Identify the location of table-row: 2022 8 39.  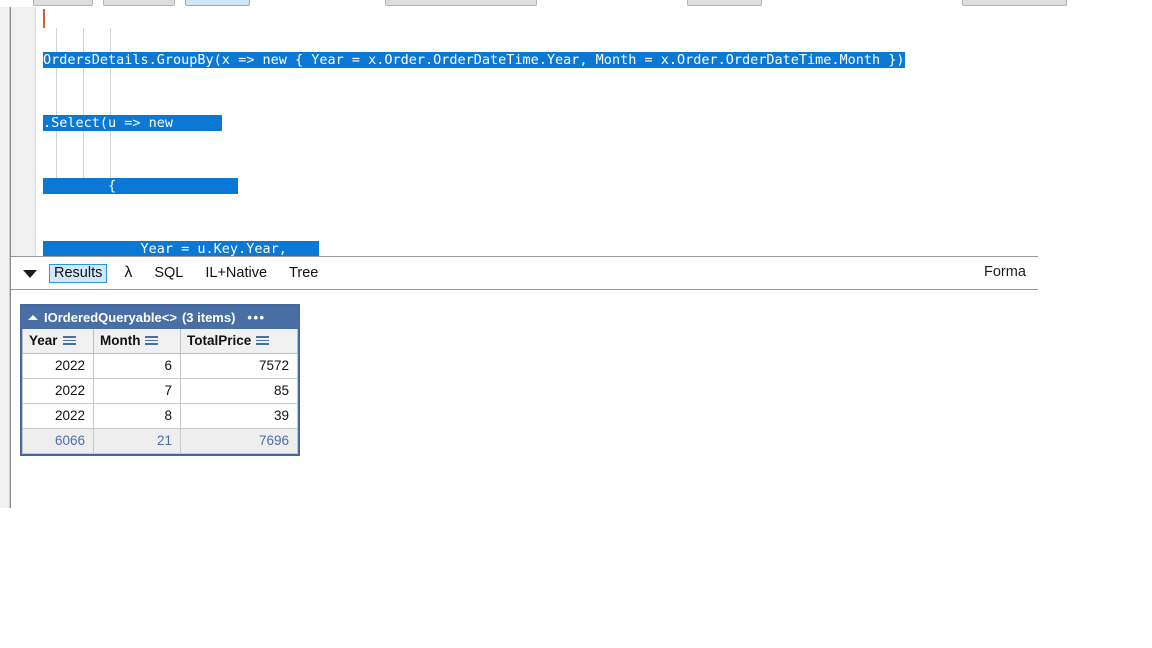
(160, 416).